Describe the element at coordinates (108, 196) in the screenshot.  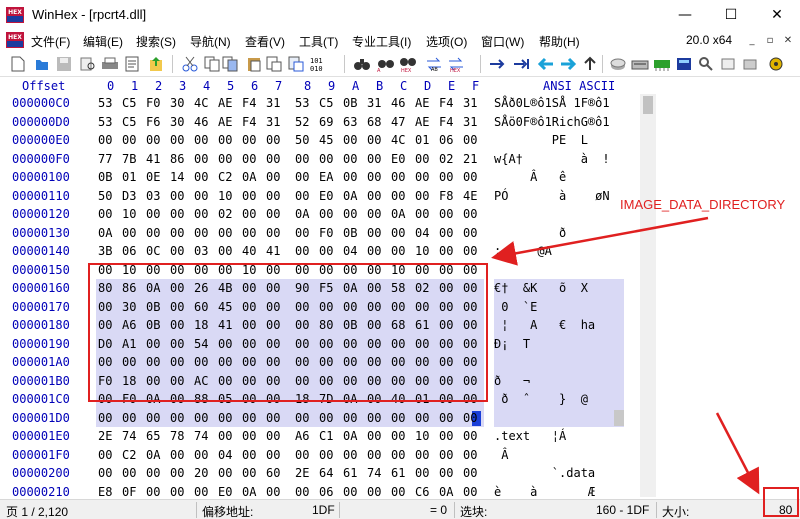
I see `hex-byte: 50` at that location.